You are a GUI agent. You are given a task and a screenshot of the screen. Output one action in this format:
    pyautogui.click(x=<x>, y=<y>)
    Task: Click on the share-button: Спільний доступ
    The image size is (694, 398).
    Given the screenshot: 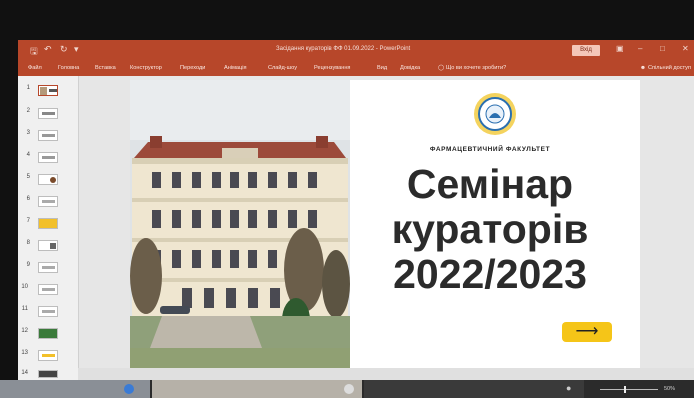 What is the action you would take?
    pyautogui.click(x=669, y=68)
    